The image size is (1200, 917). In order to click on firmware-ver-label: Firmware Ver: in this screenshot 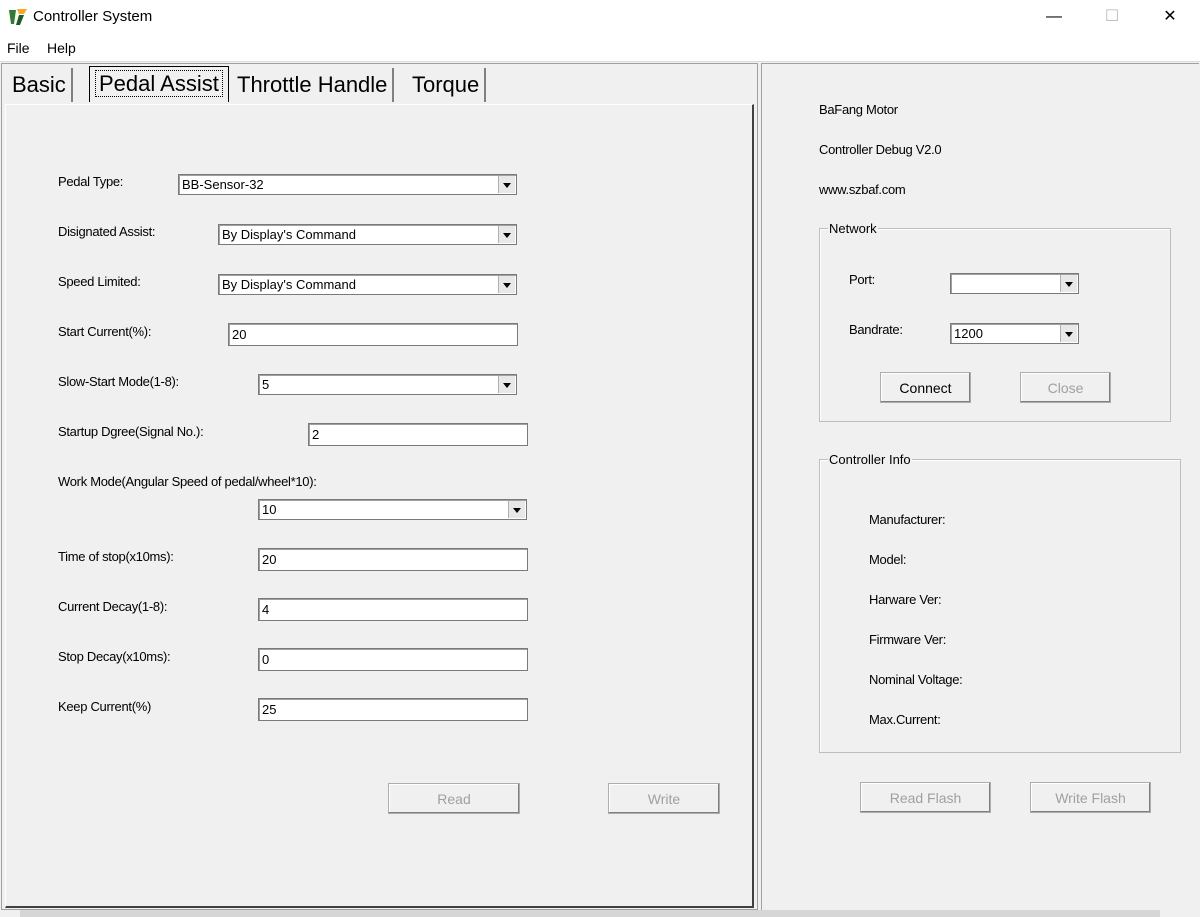, I will do `click(908, 639)`.